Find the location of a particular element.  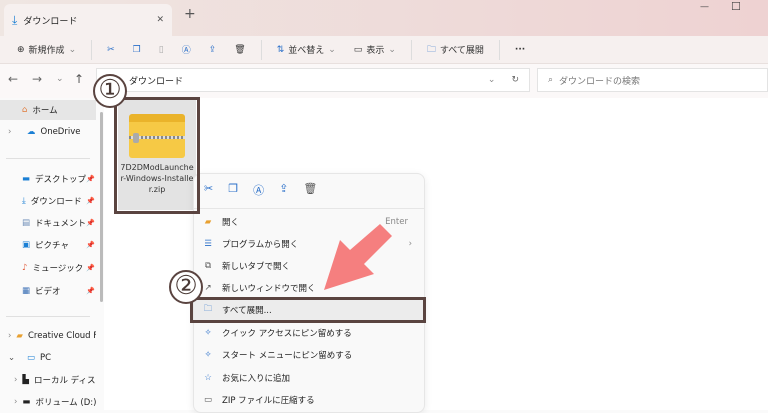

rename-icon: Ⓐ is located at coordinates (258, 190).